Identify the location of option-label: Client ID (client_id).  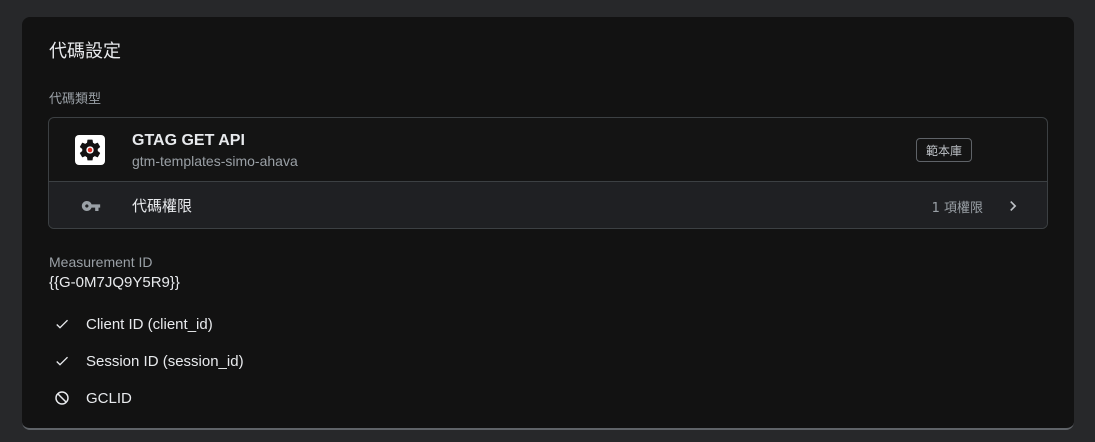
(149, 324).